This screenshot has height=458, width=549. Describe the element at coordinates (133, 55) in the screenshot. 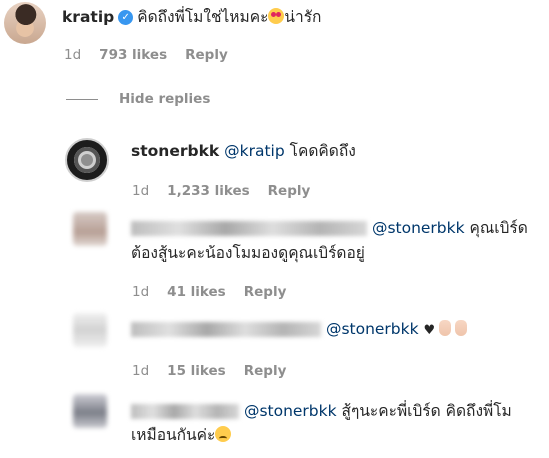

I see `comment-likes: 793 likes` at that location.